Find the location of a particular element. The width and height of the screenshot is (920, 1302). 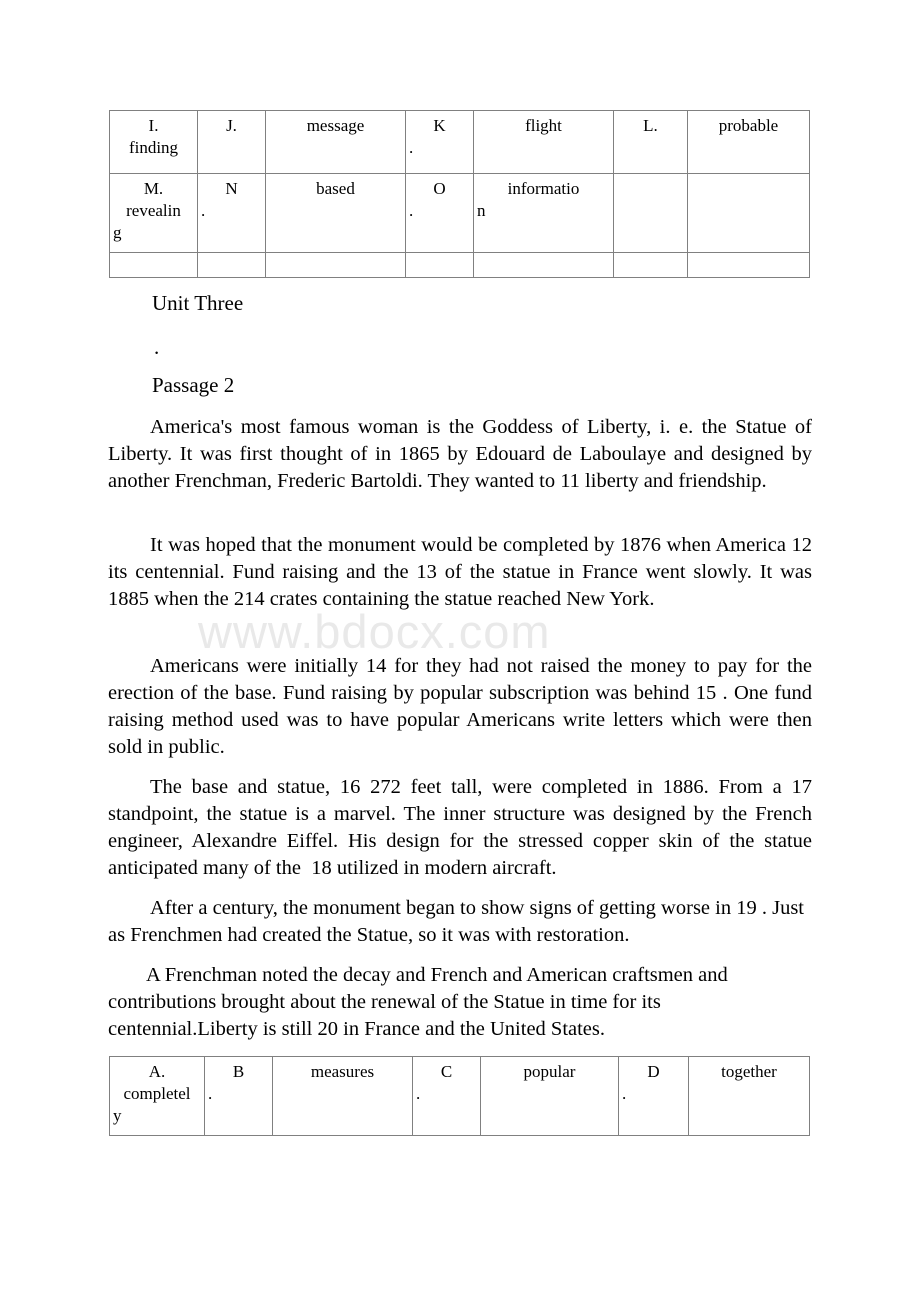

cell-line: message is located at coordinates (335, 125).